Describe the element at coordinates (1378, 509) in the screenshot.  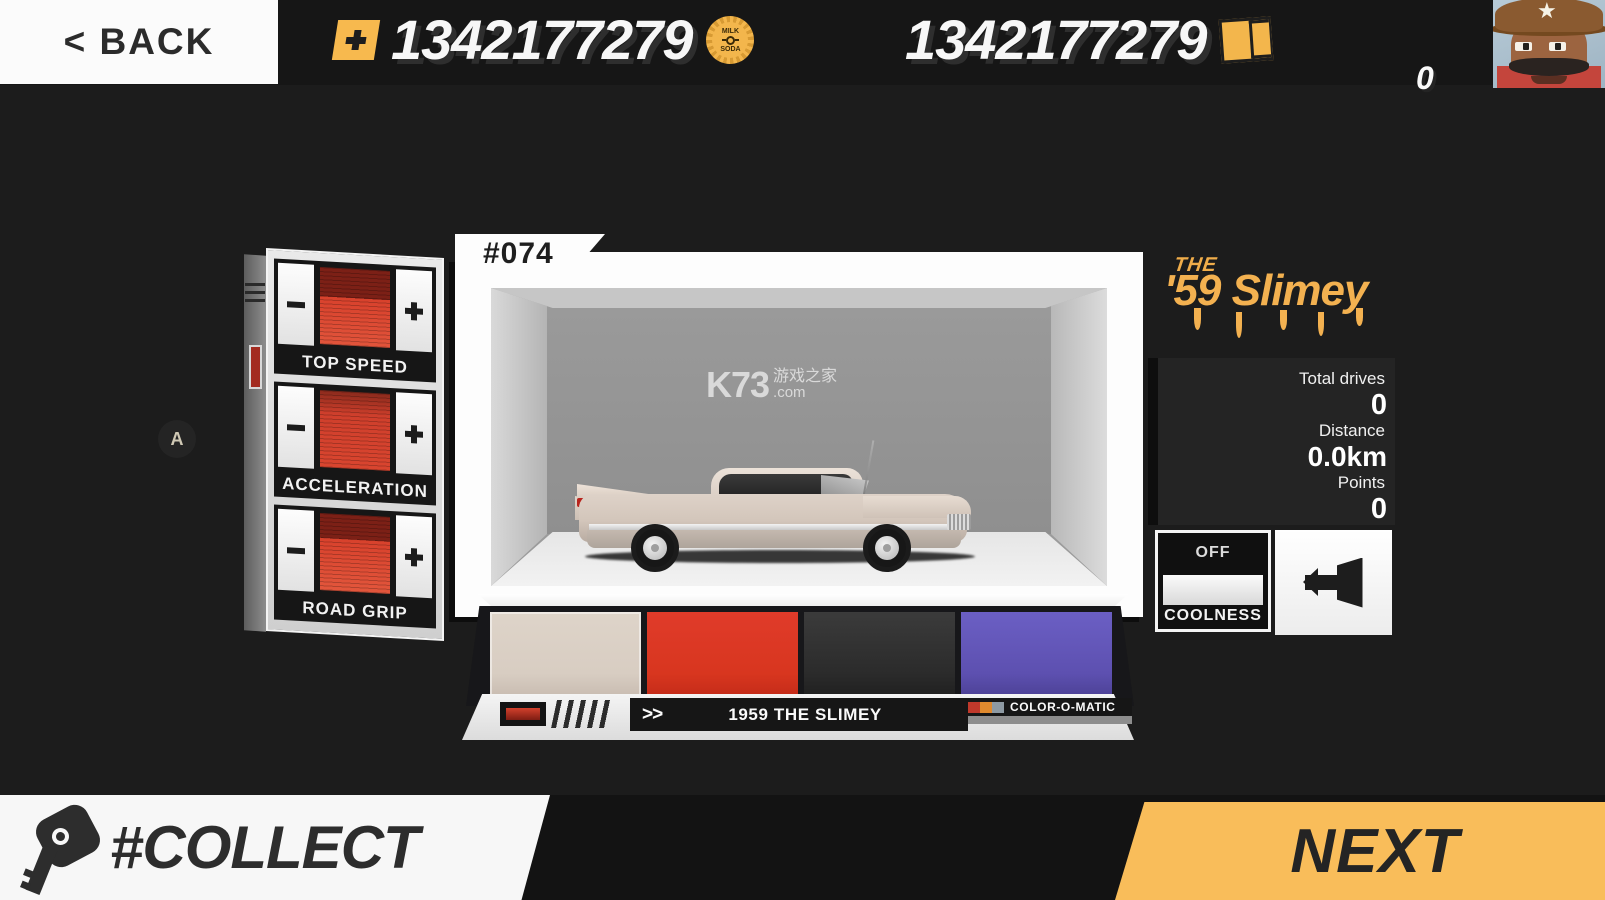
I see `stat-value-points: 0` at that location.